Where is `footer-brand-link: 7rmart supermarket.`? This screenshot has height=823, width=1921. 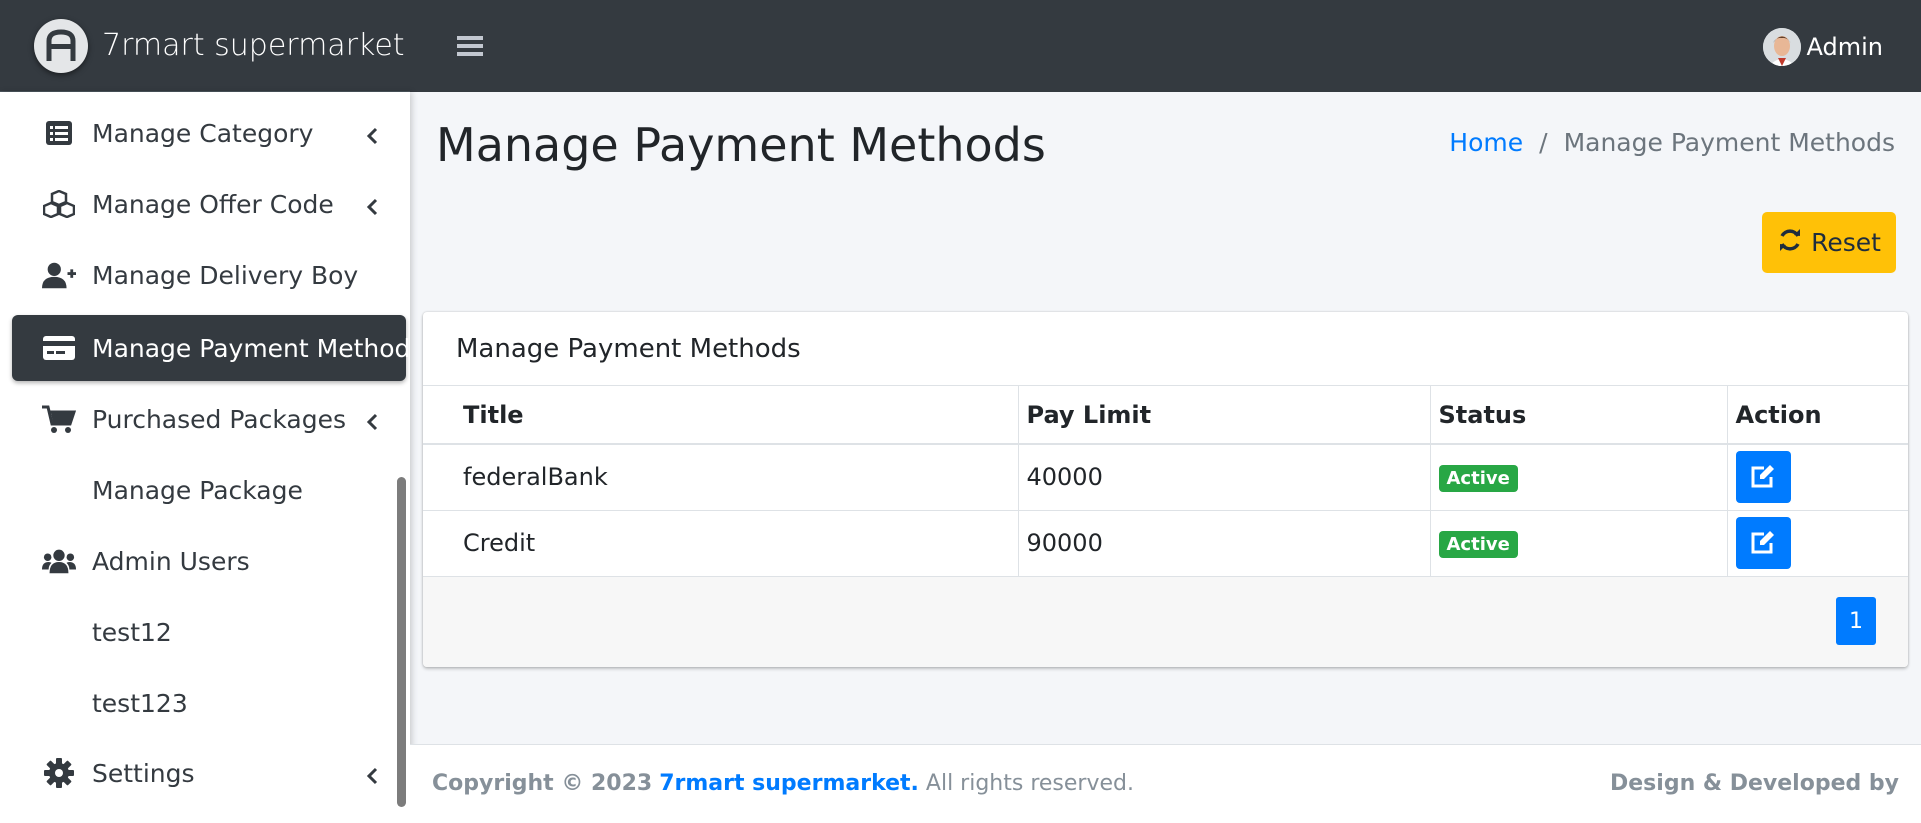 footer-brand-link: 7rmart supermarket. is located at coordinates (789, 783).